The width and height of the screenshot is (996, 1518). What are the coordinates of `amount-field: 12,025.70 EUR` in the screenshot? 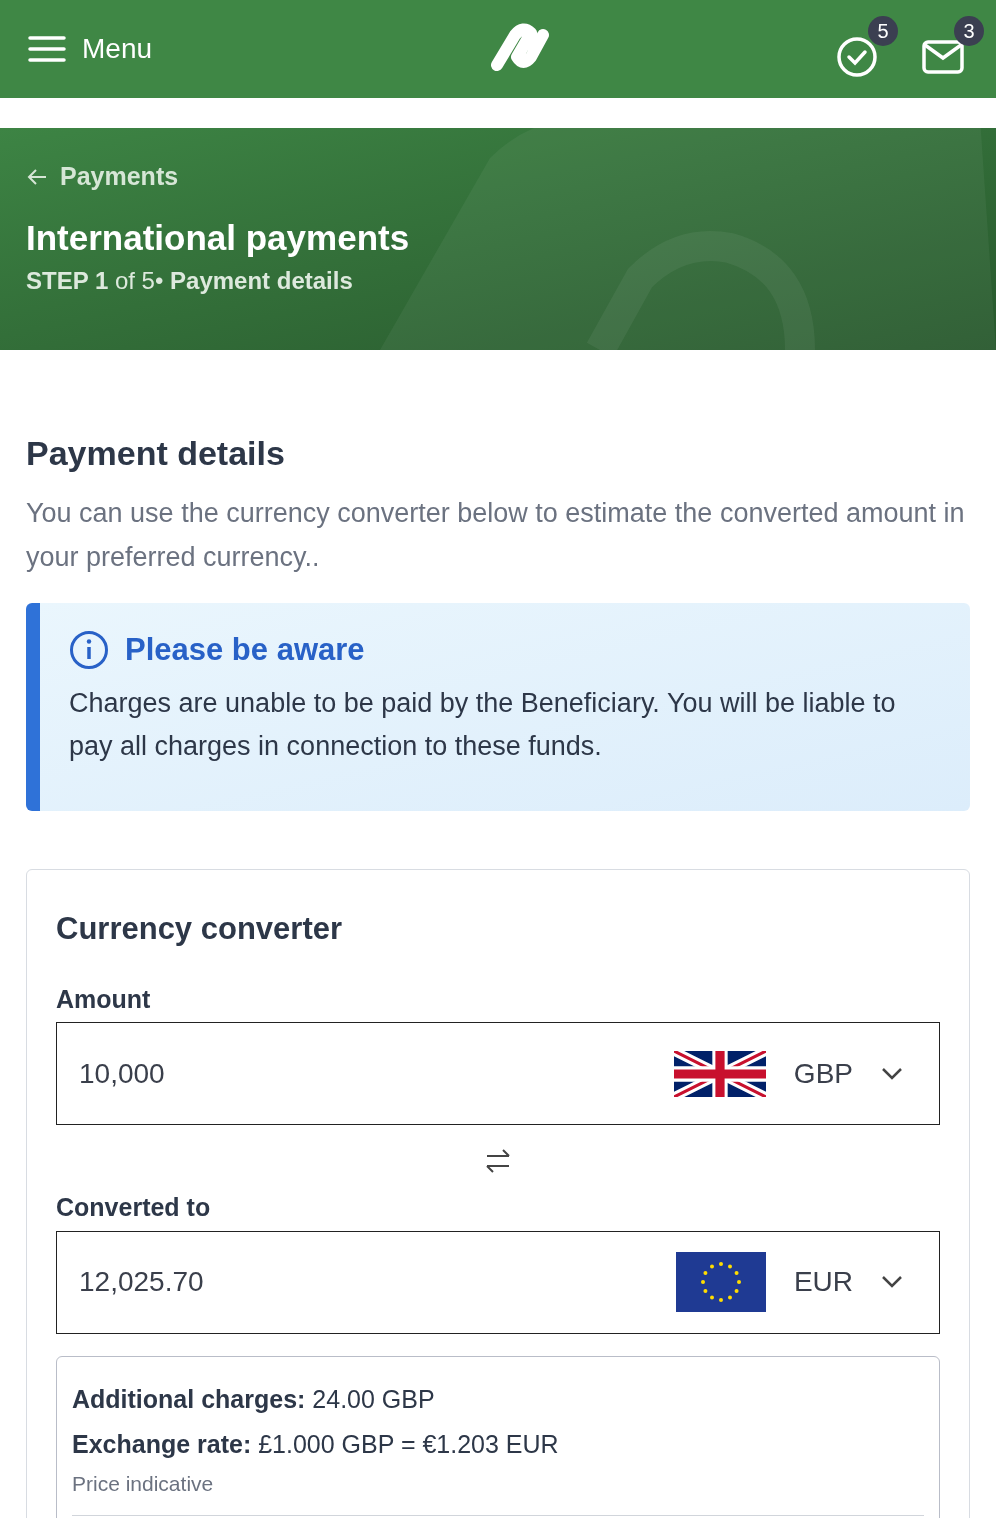 It's located at (498, 1282).